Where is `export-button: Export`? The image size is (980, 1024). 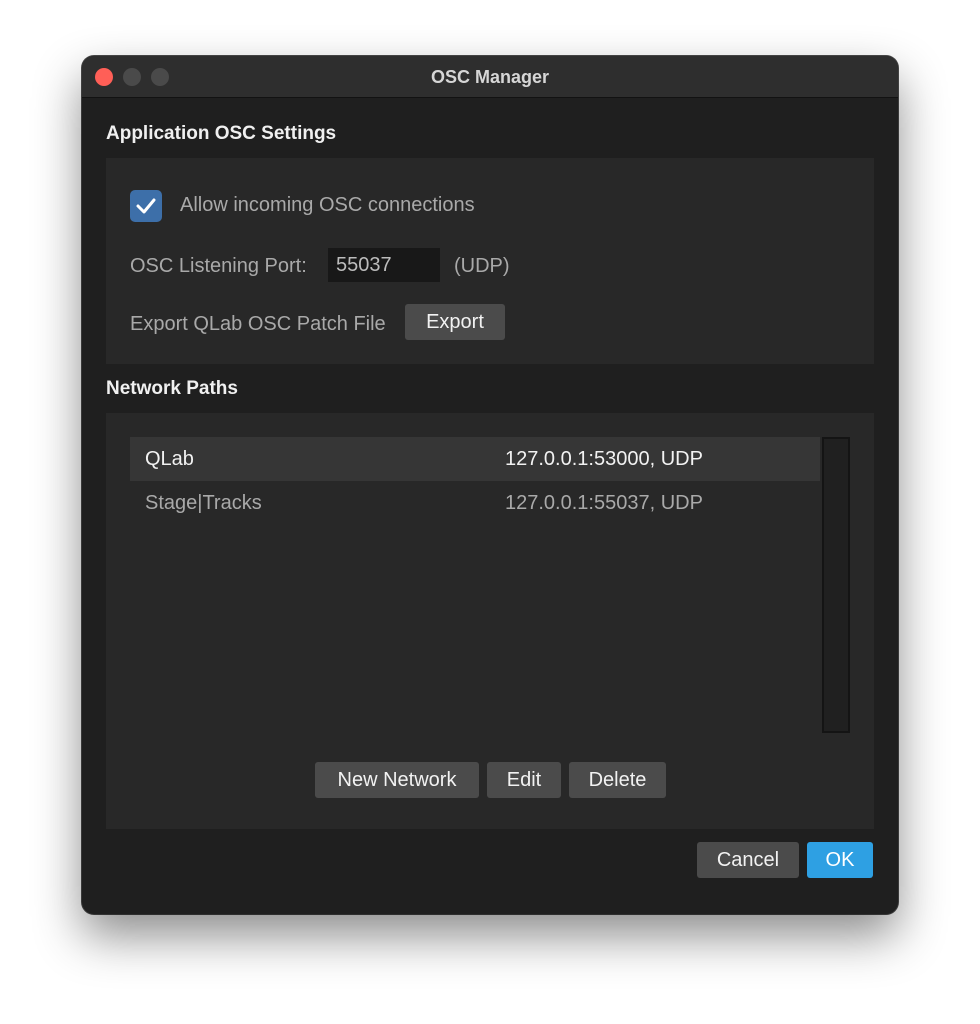 export-button: Export is located at coordinates (455, 322).